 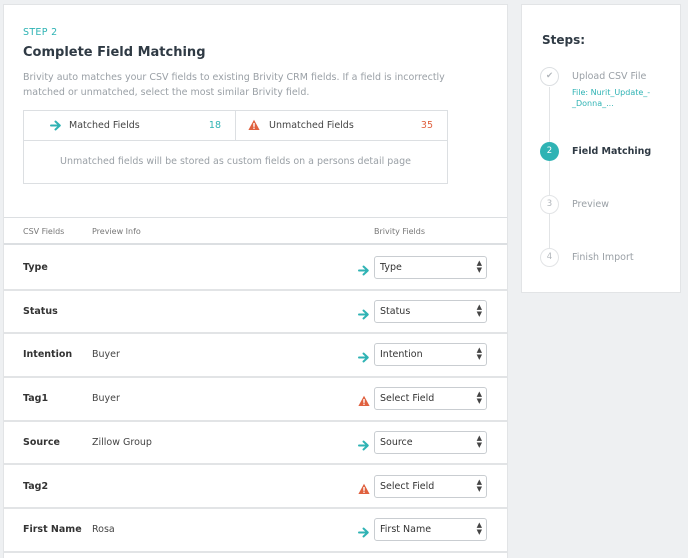 I want to click on matched-fields-count: 18, so click(x=214, y=125).